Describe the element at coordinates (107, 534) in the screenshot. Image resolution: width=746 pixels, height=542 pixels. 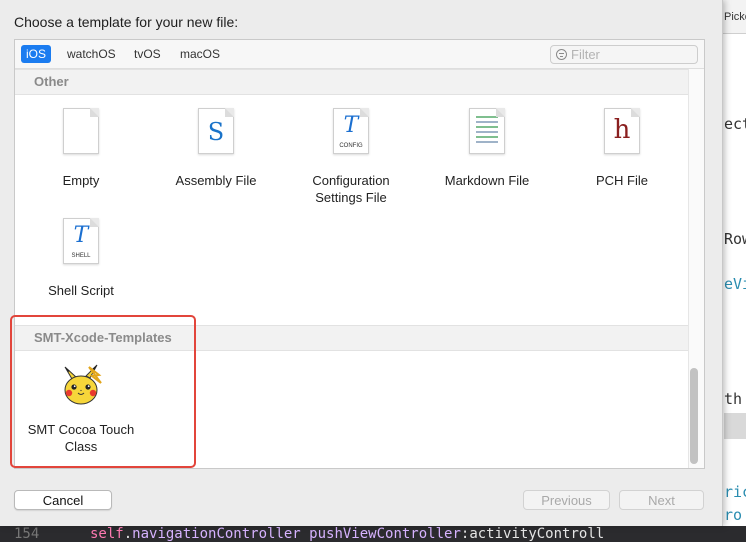
I see `code-self: self` at that location.